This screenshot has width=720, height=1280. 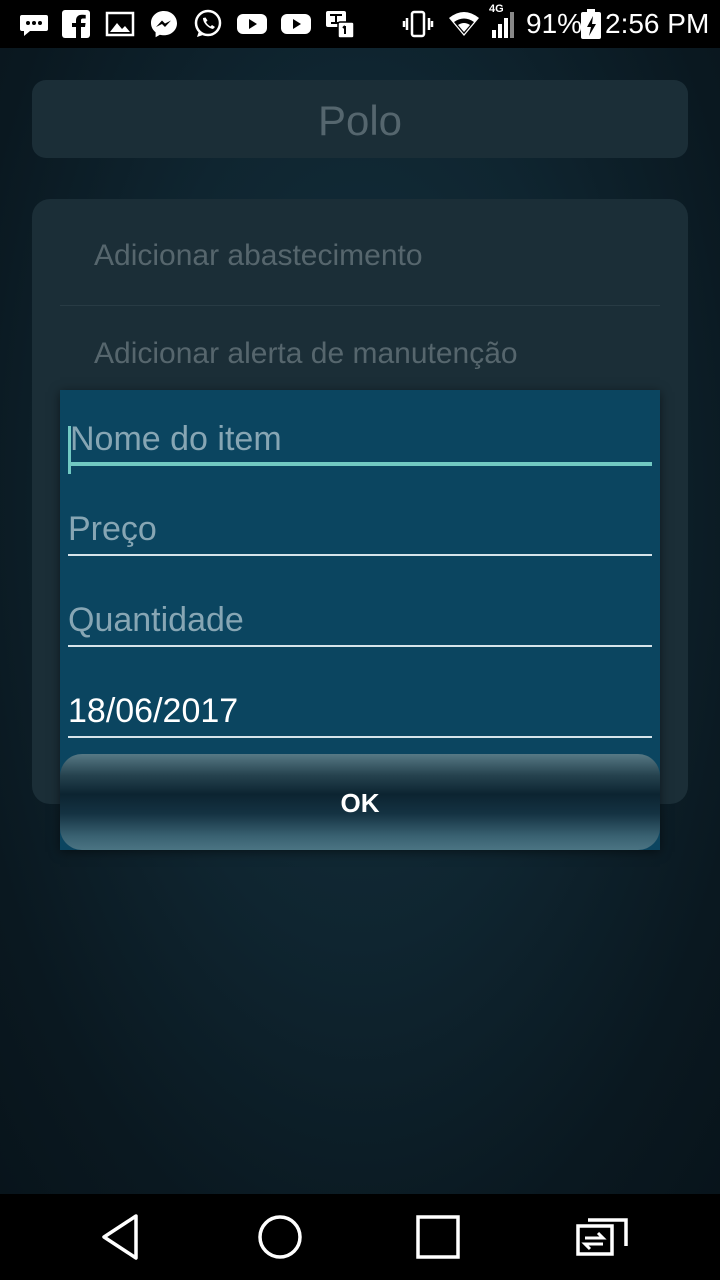 I want to click on date-input, so click(x=360, y=709).